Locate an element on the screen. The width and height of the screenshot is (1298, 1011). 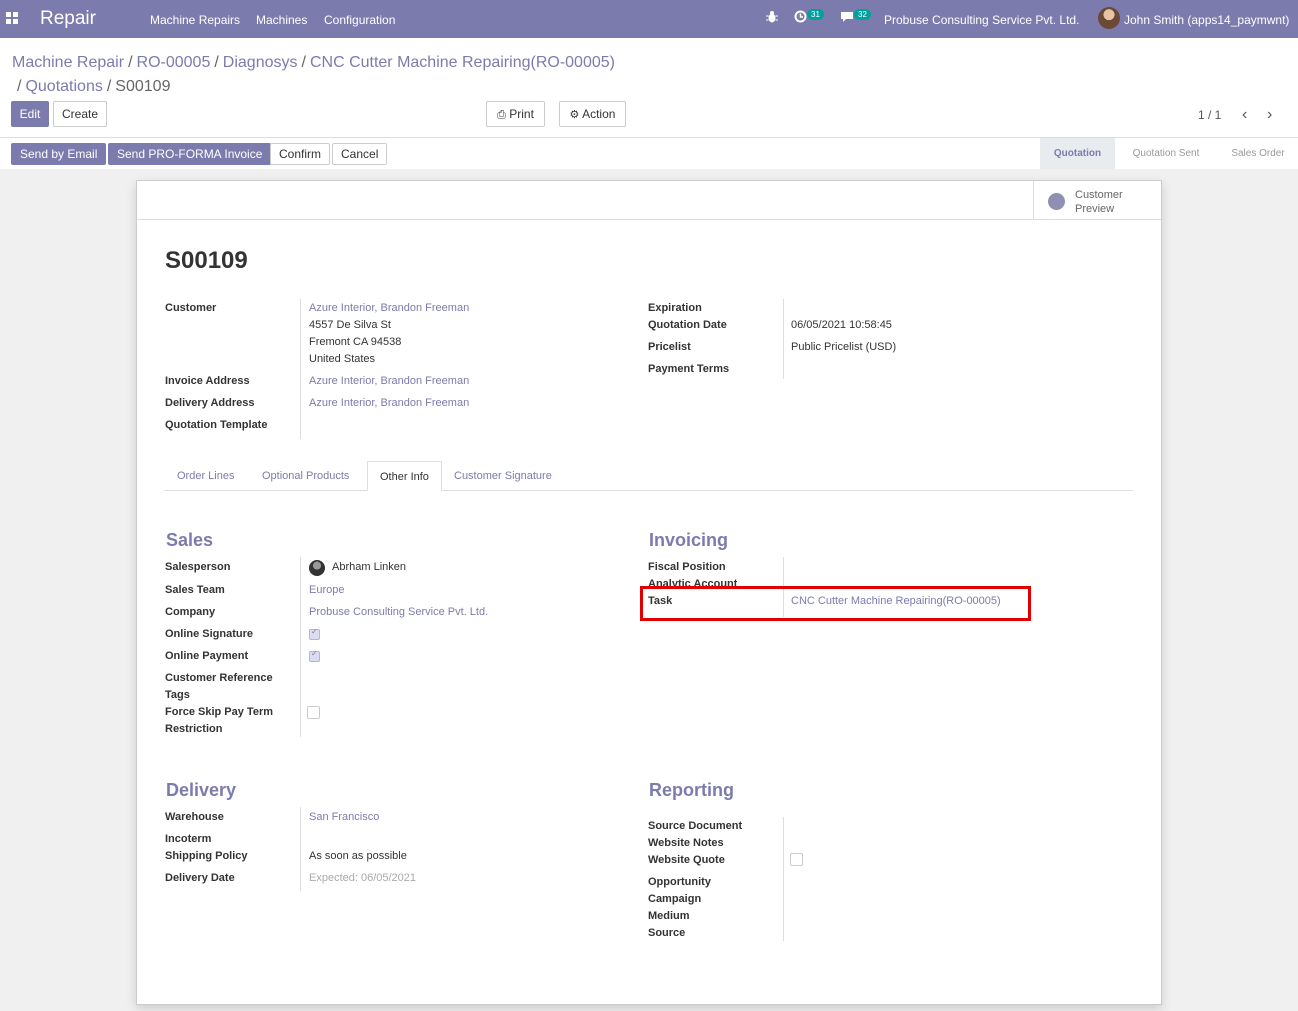
shipping-policy-label: Shipping Policy is located at coordinates (206, 856).